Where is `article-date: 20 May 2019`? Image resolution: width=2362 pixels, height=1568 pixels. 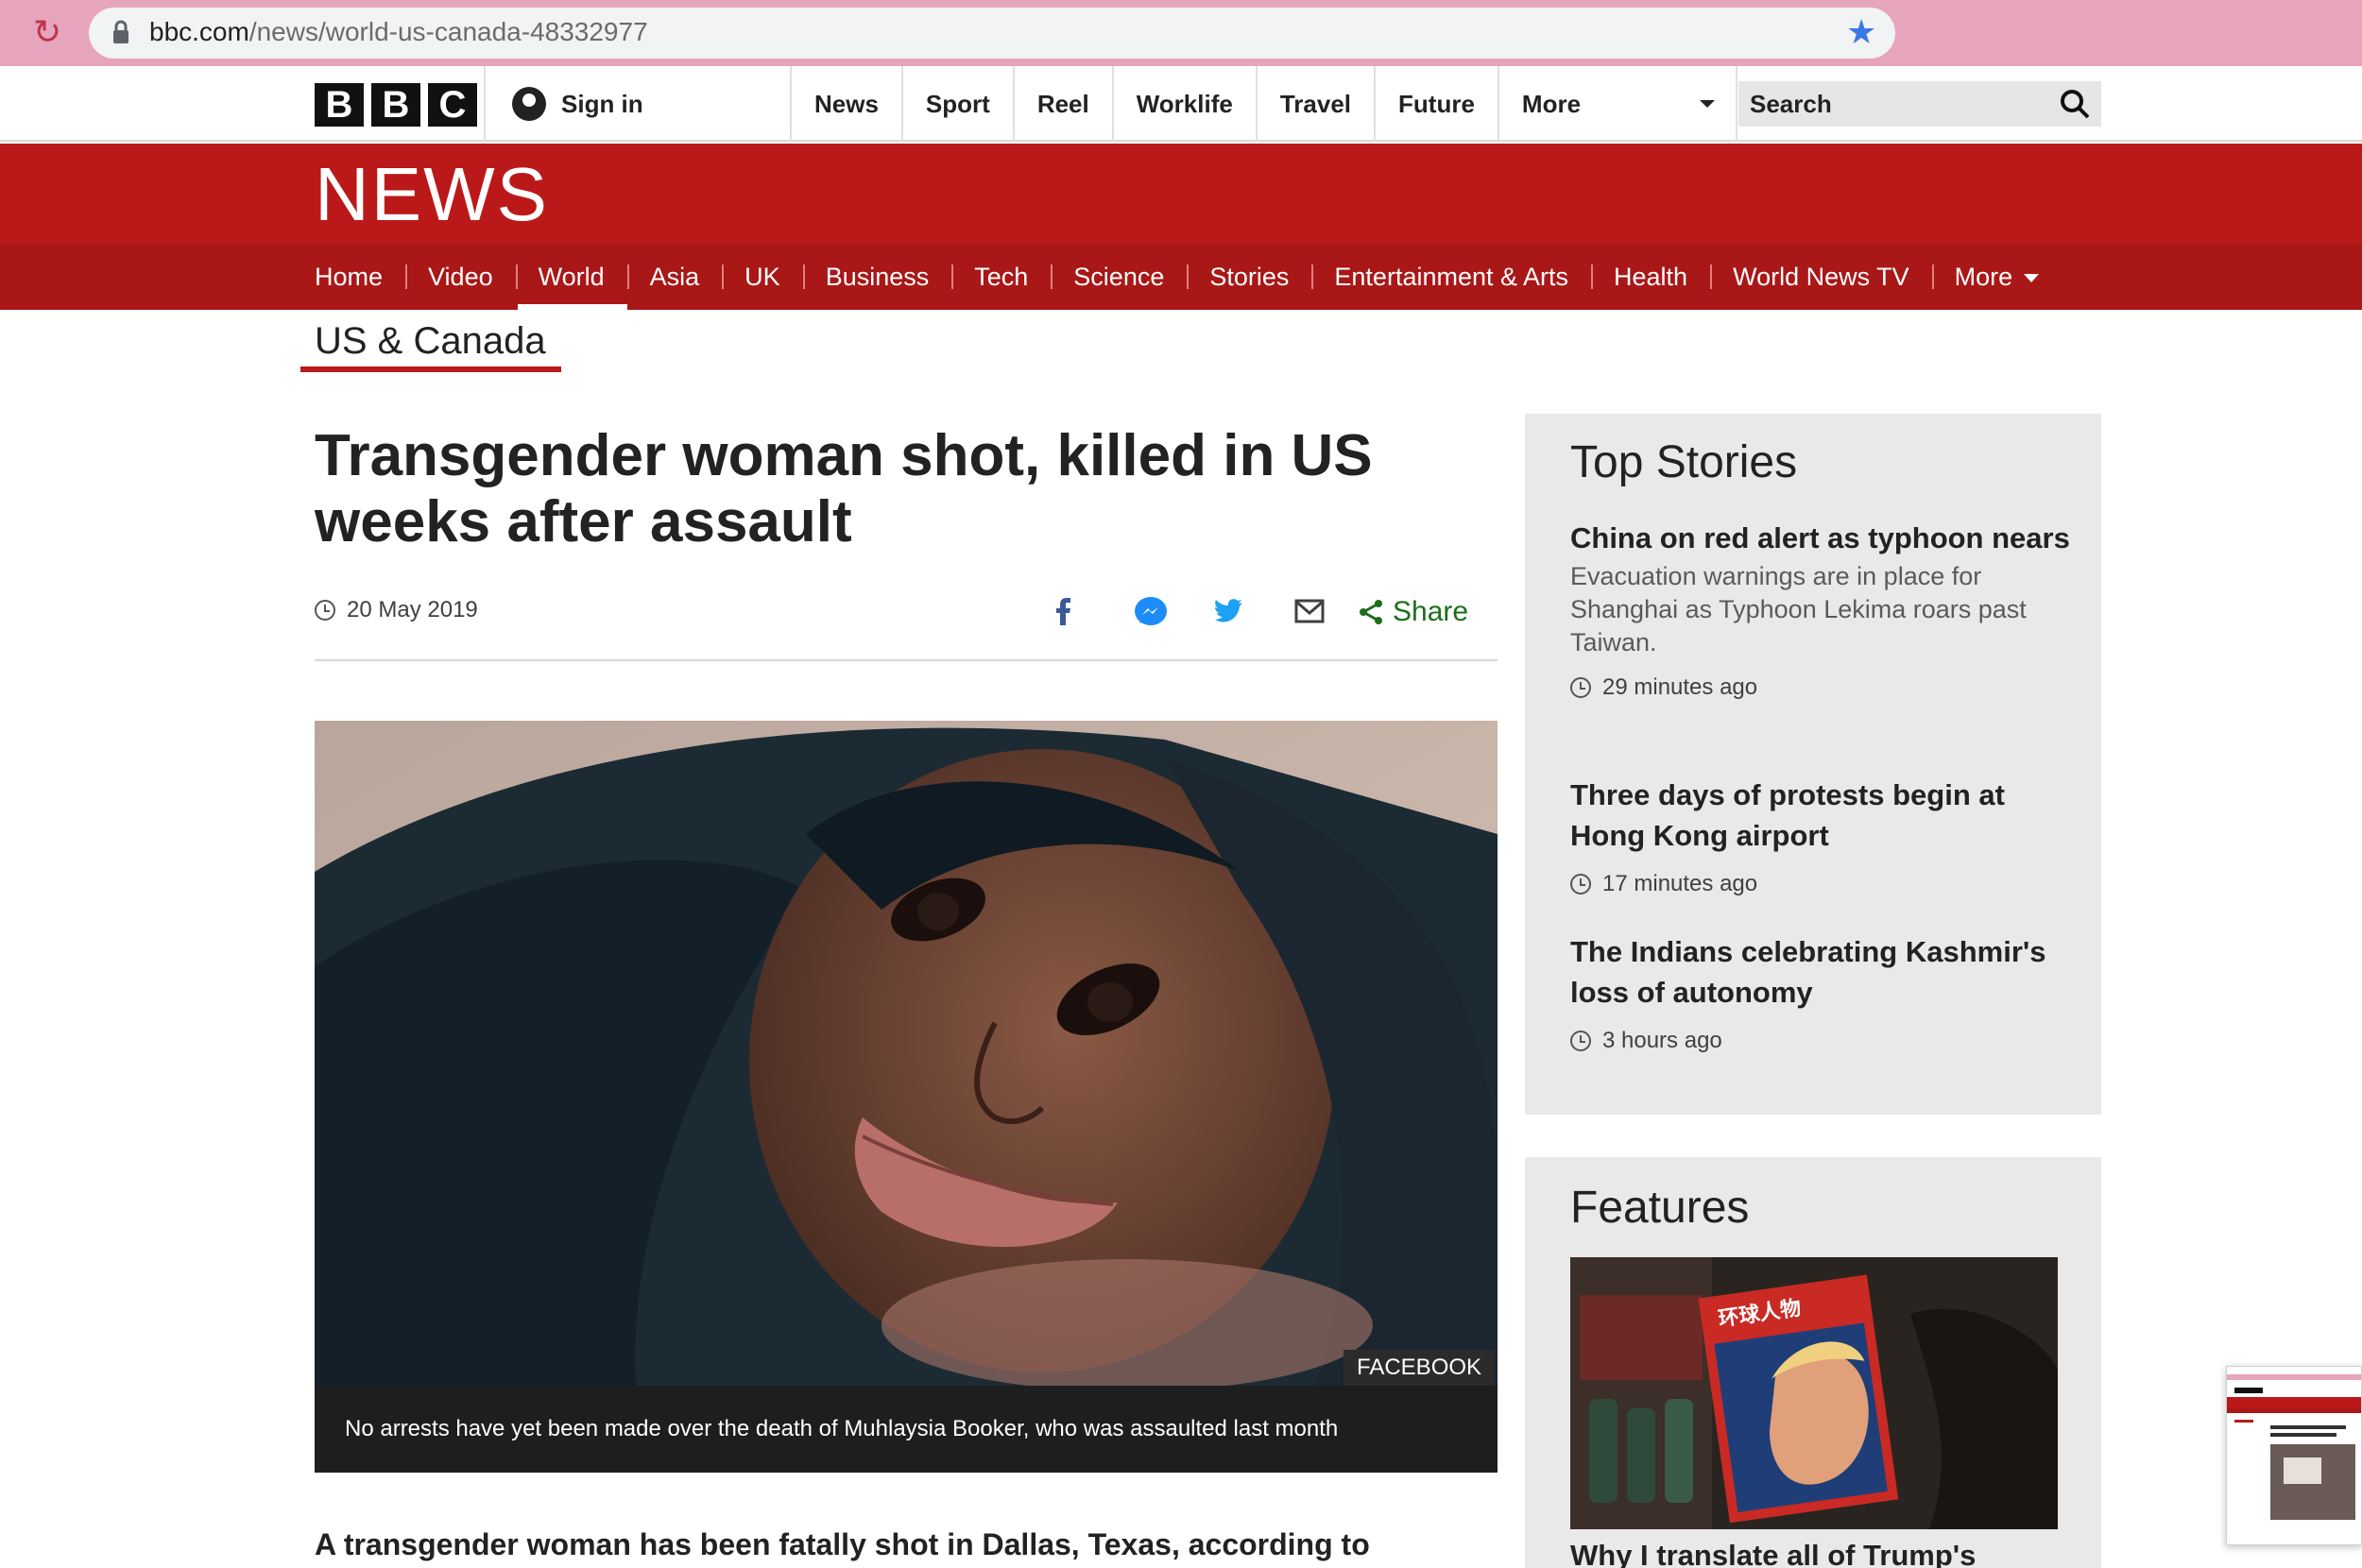 article-date: 20 May 2019 is located at coordinates (396, 610).